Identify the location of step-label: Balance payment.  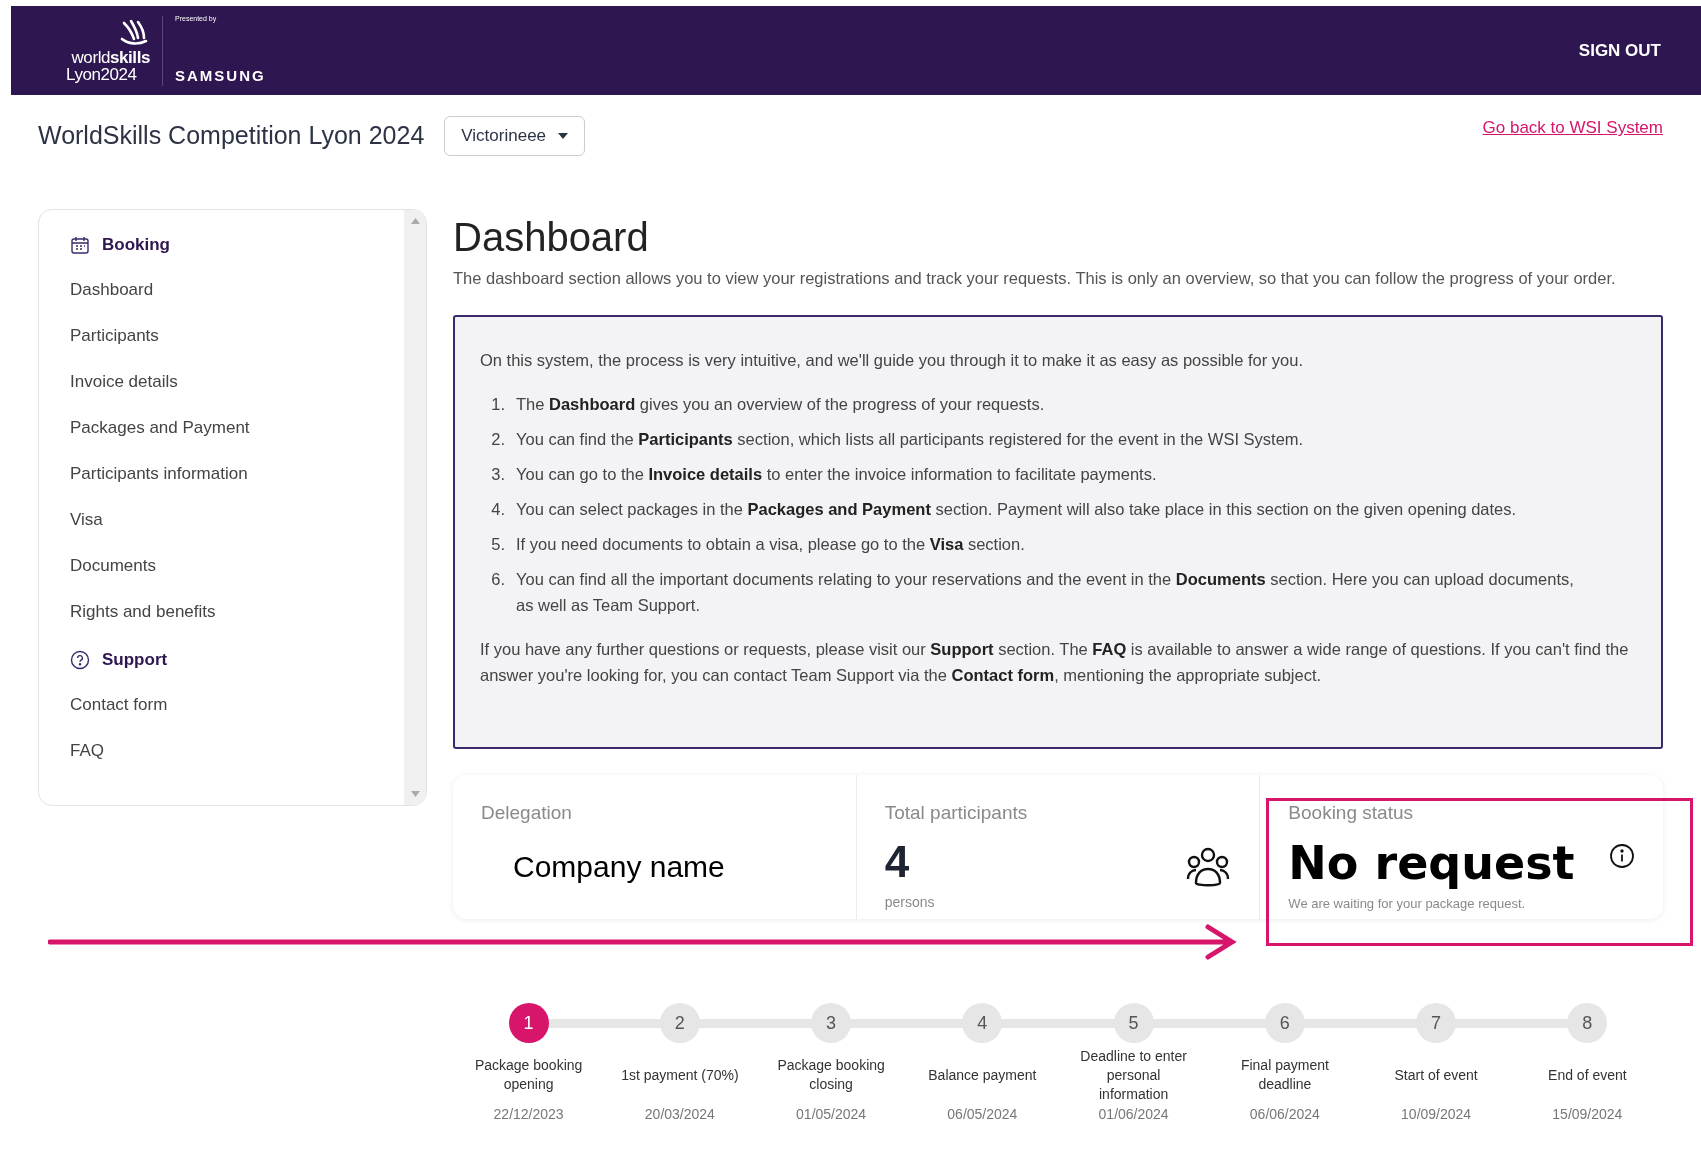
(982, 1075).